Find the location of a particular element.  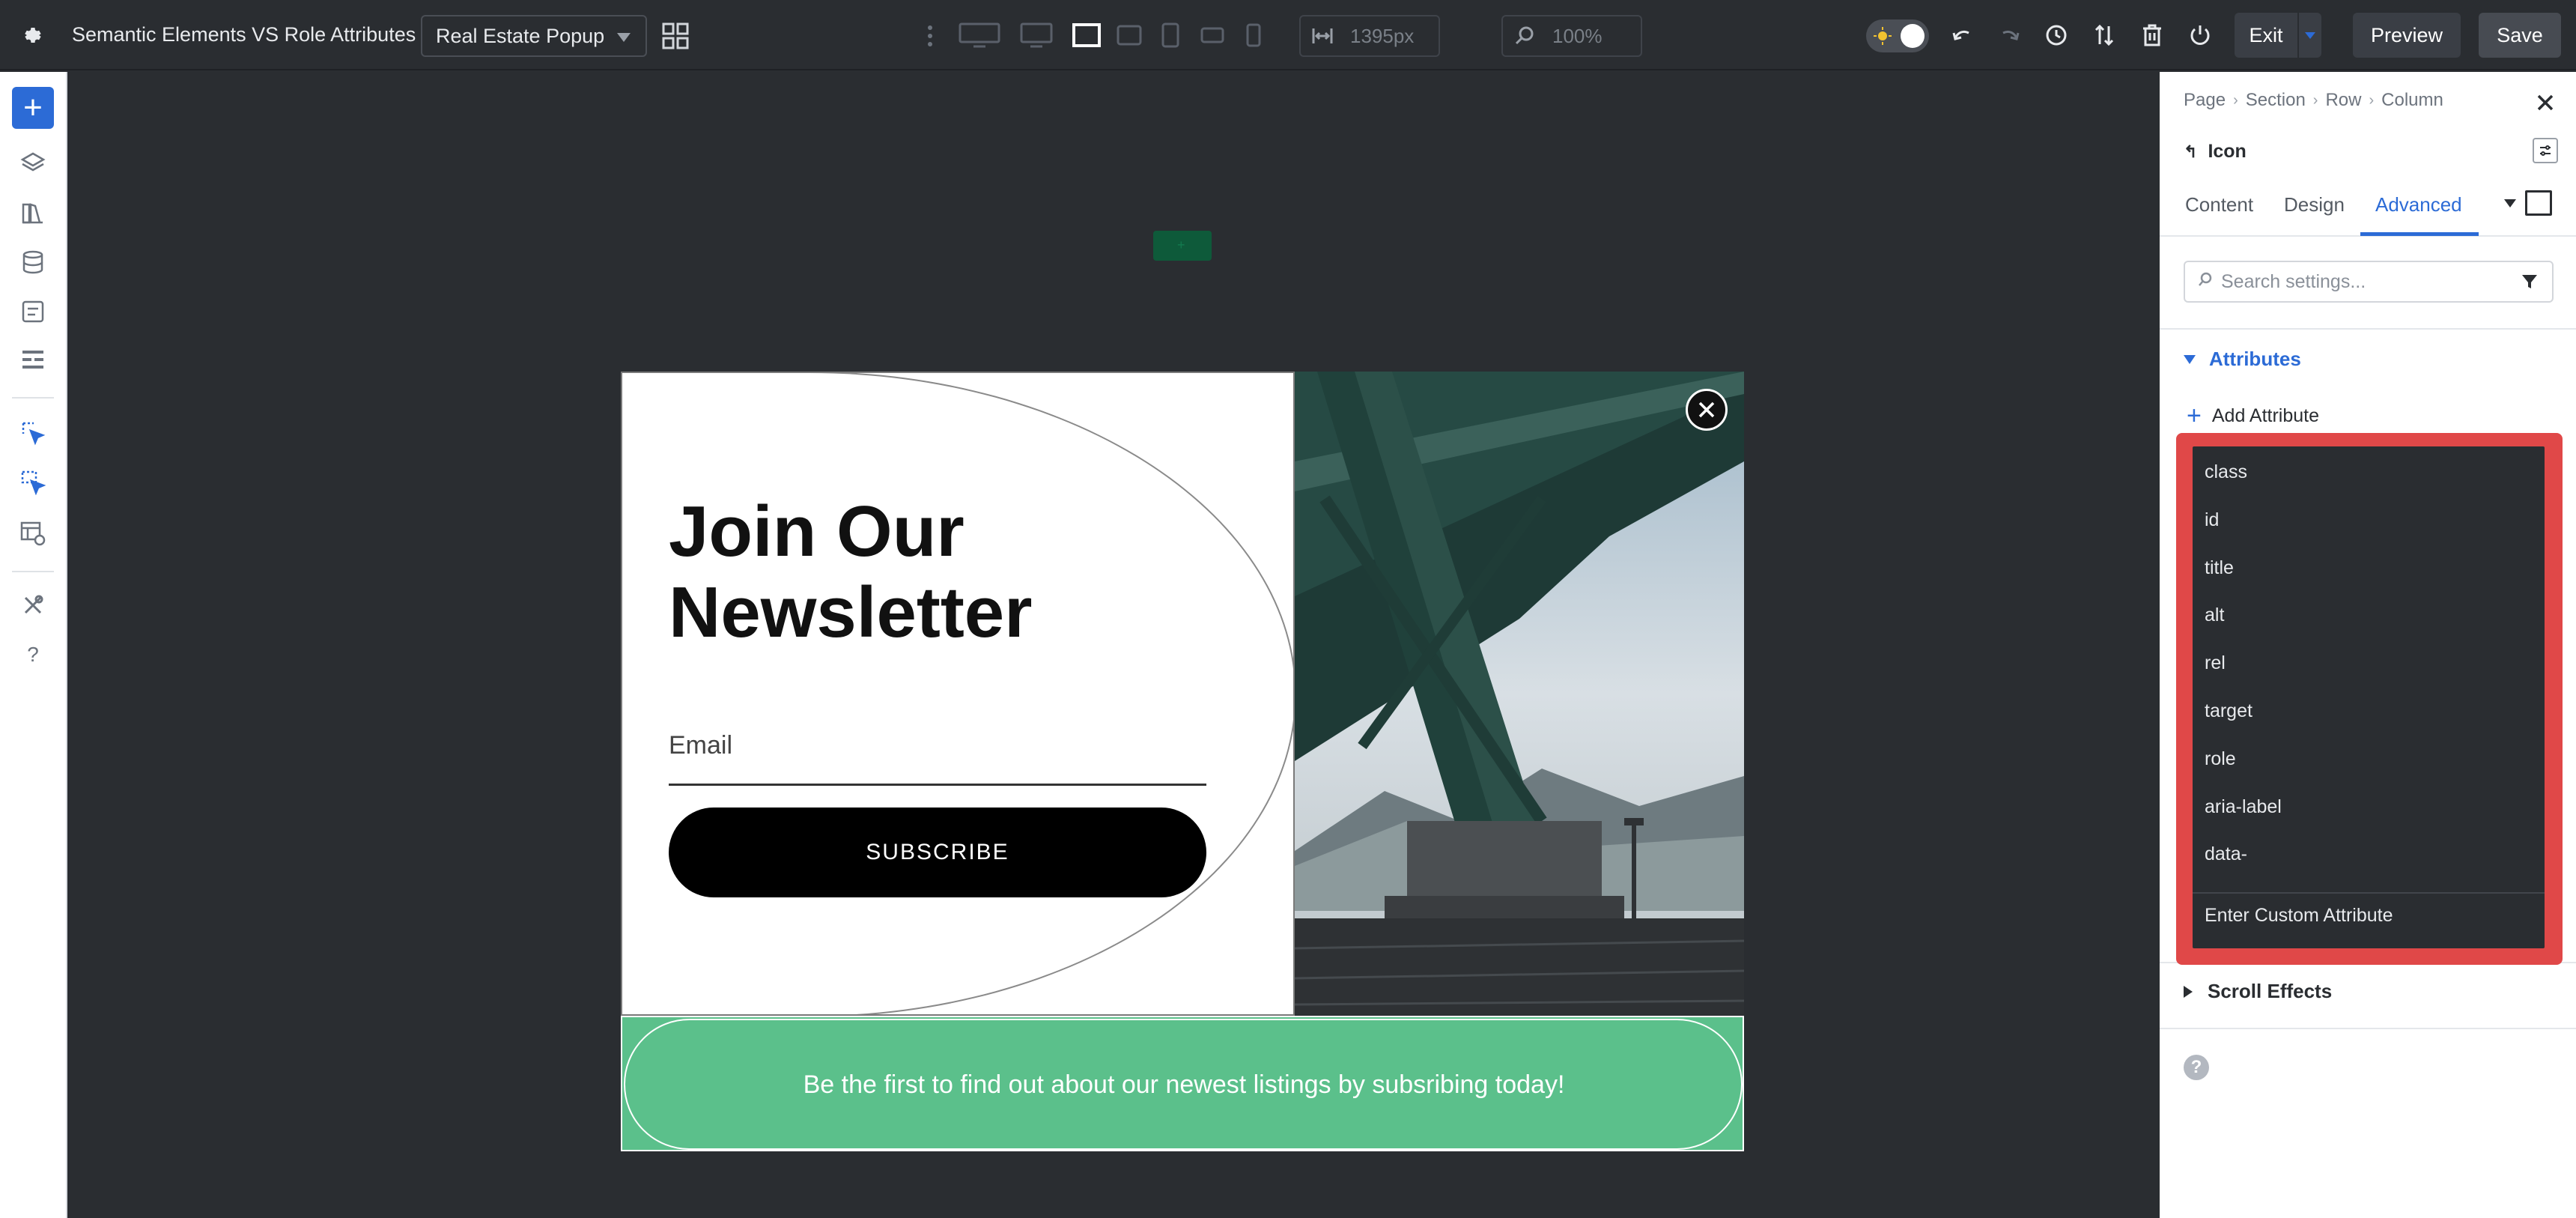

desktop-wide-icon is located at coordinates (979, 35).